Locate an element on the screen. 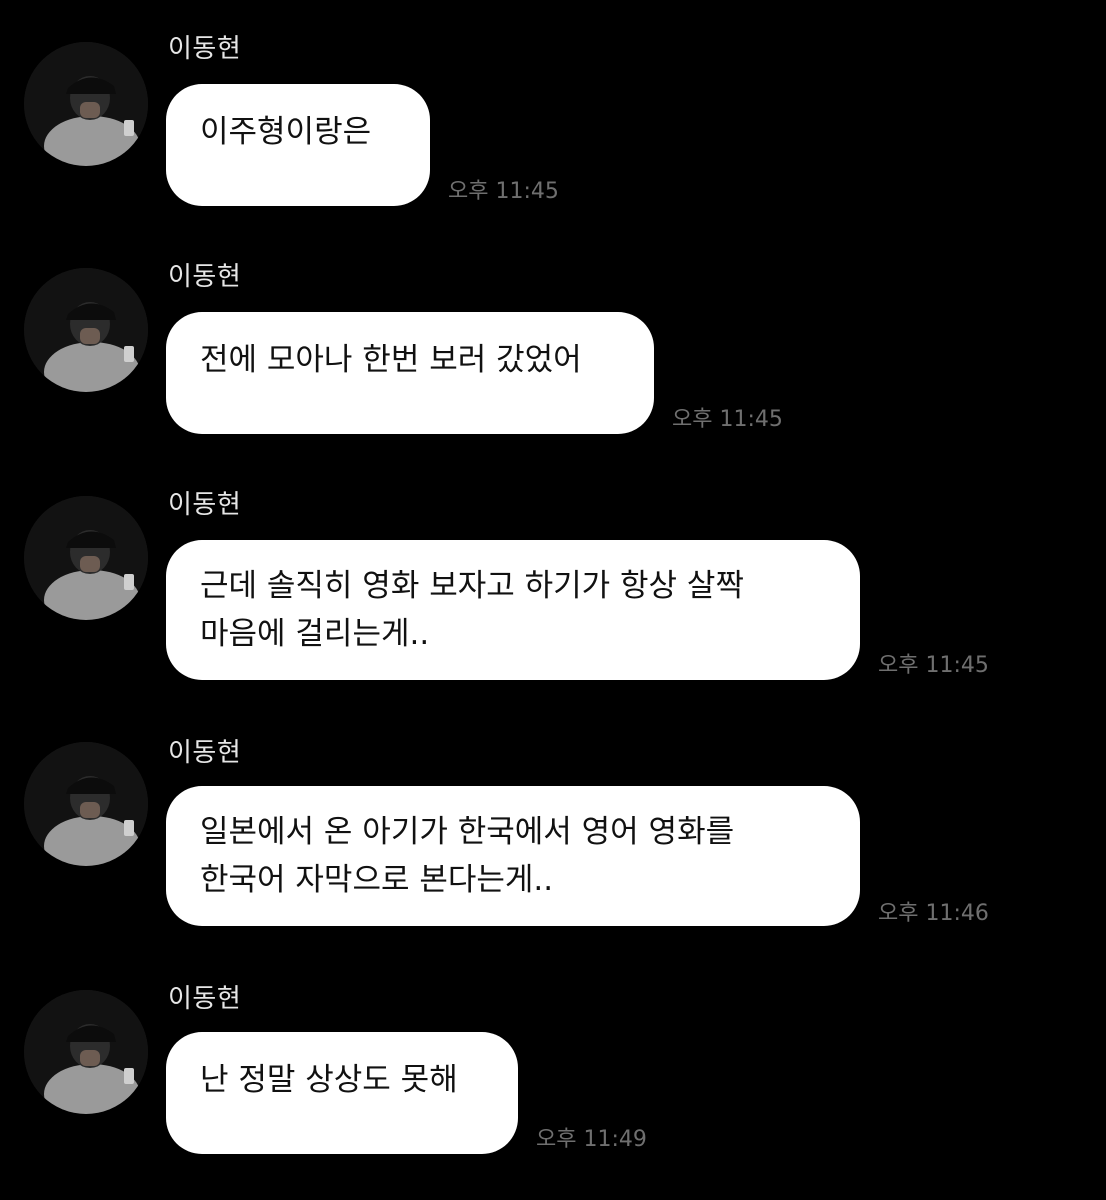 The image size is (1106, 1200). message-bubble: 근데 솔직히 영화 보자고 하기가 항상 살짝 마음에 걸리는게.. is located at coordinates (513, 610).